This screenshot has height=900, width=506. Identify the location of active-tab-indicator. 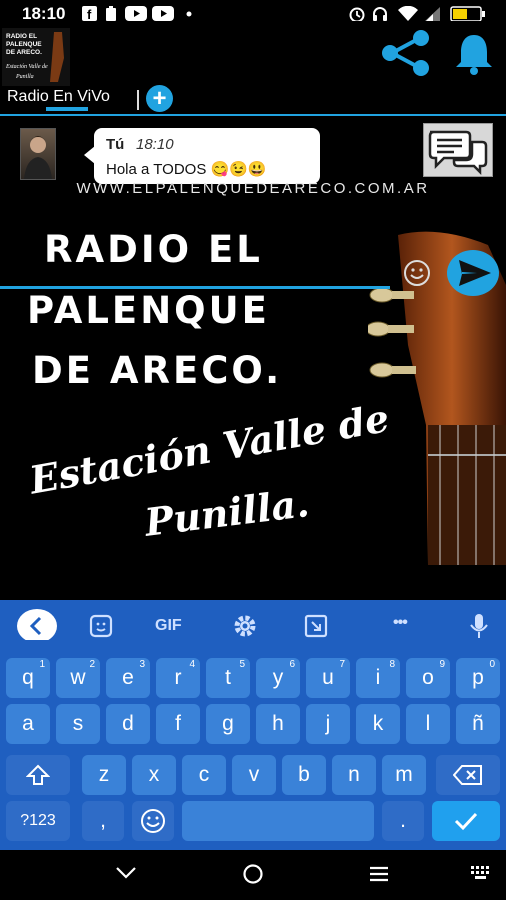
(67, 109).